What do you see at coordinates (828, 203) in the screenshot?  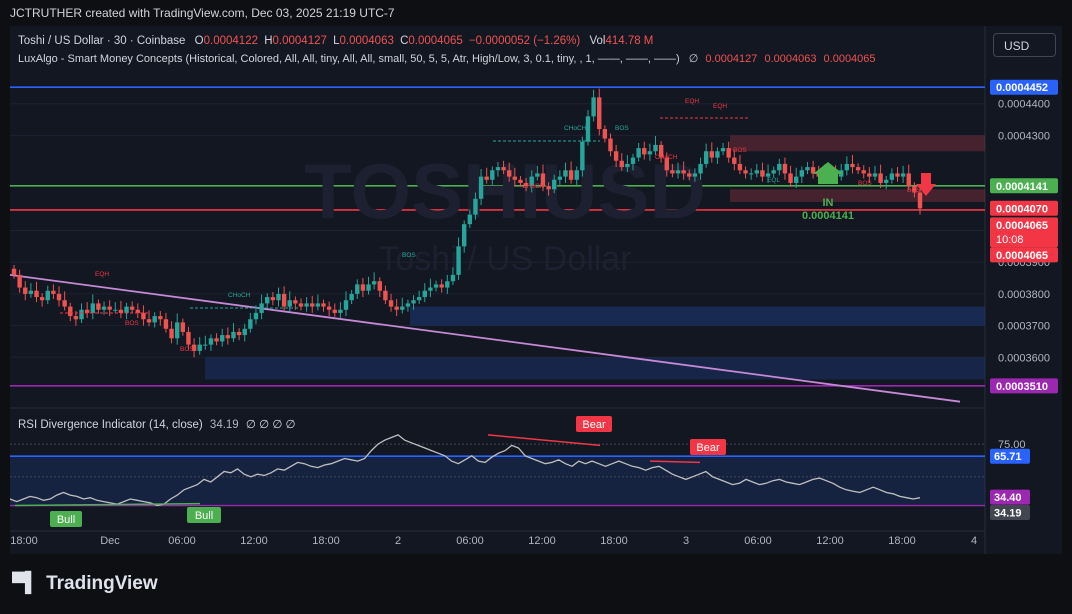 I see `entry-label: IN` at bounding box center [828, 203].